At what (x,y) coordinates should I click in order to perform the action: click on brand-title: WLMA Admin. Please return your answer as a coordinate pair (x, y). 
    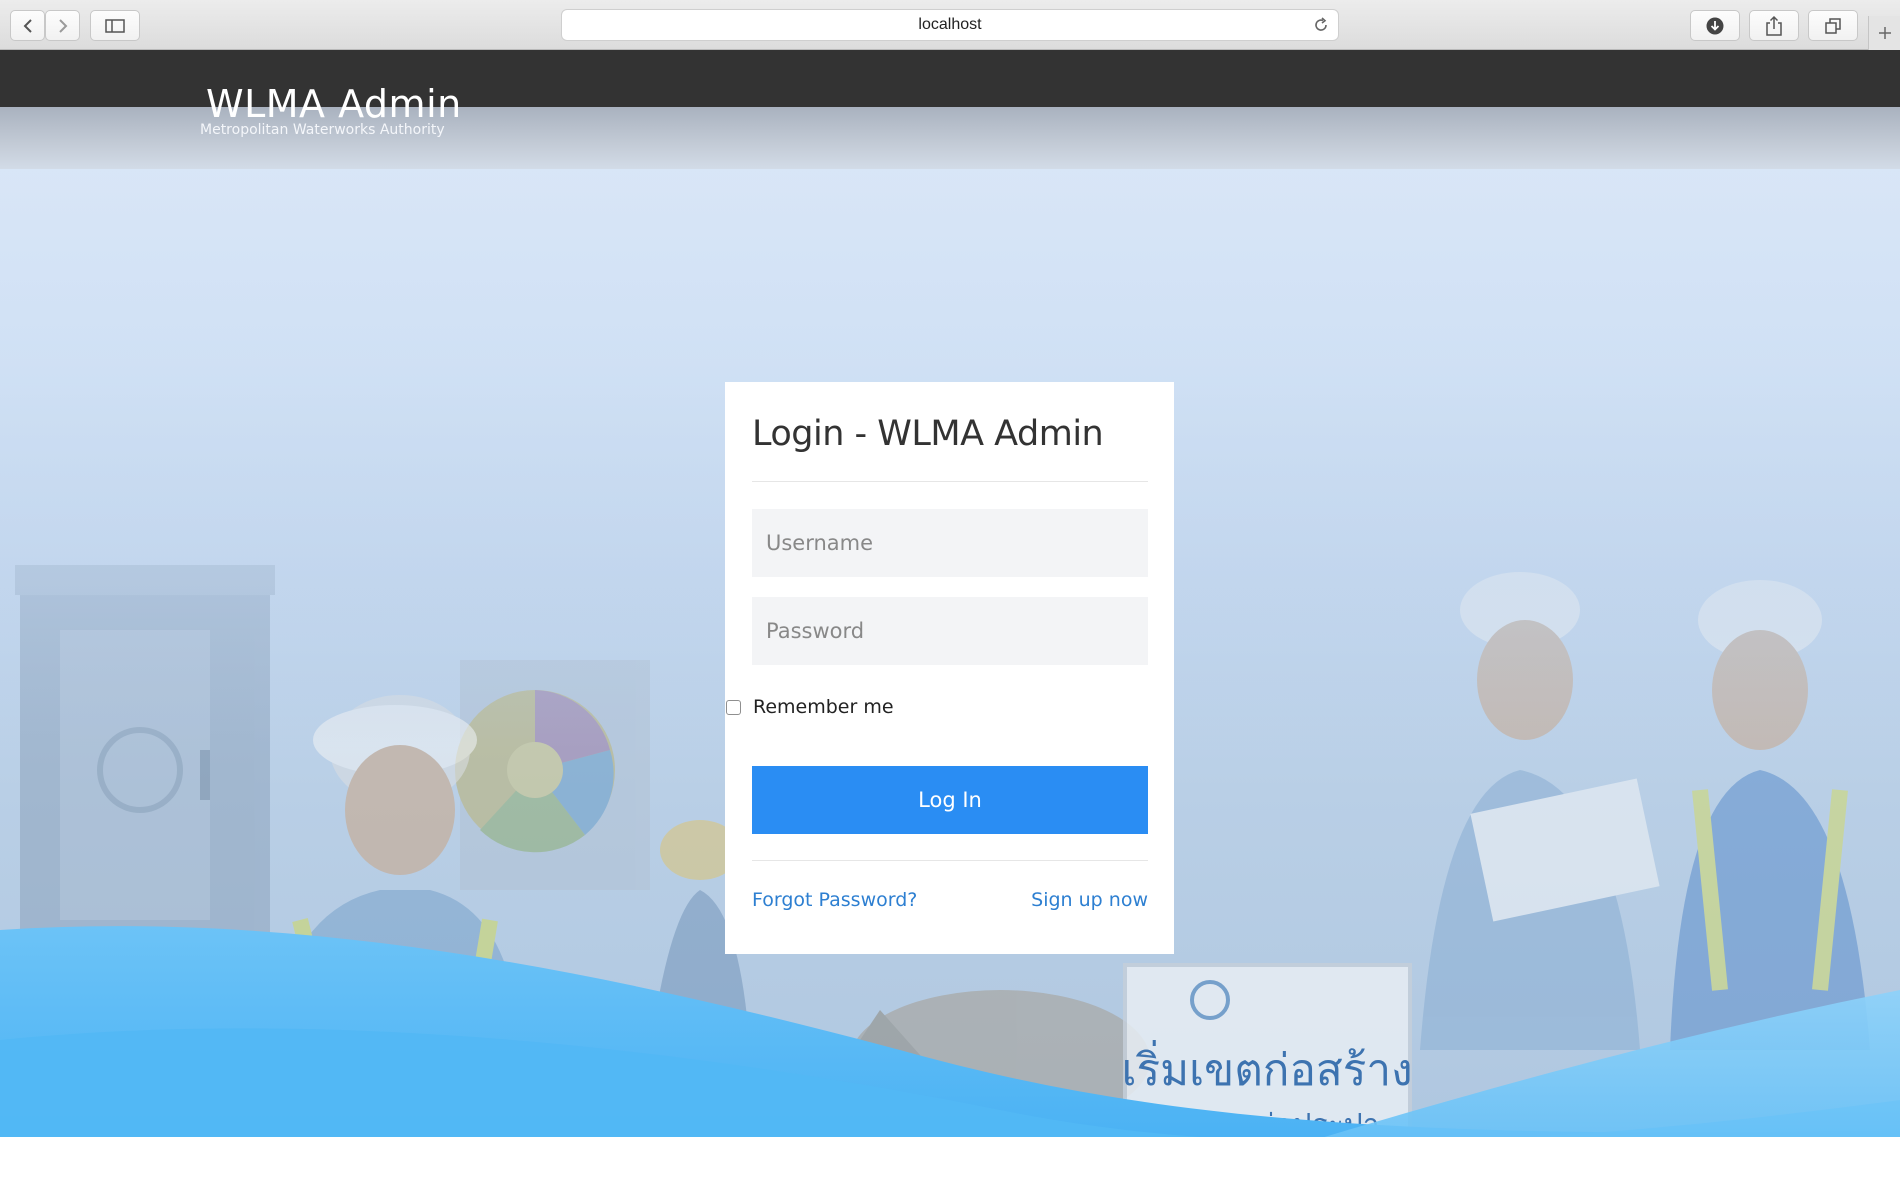
    Looking at the image, I should click on (334, 104).